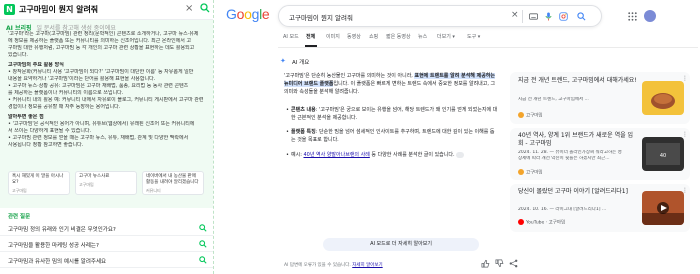  I want to click on tab-6: 뉴스, so click(422, 36).